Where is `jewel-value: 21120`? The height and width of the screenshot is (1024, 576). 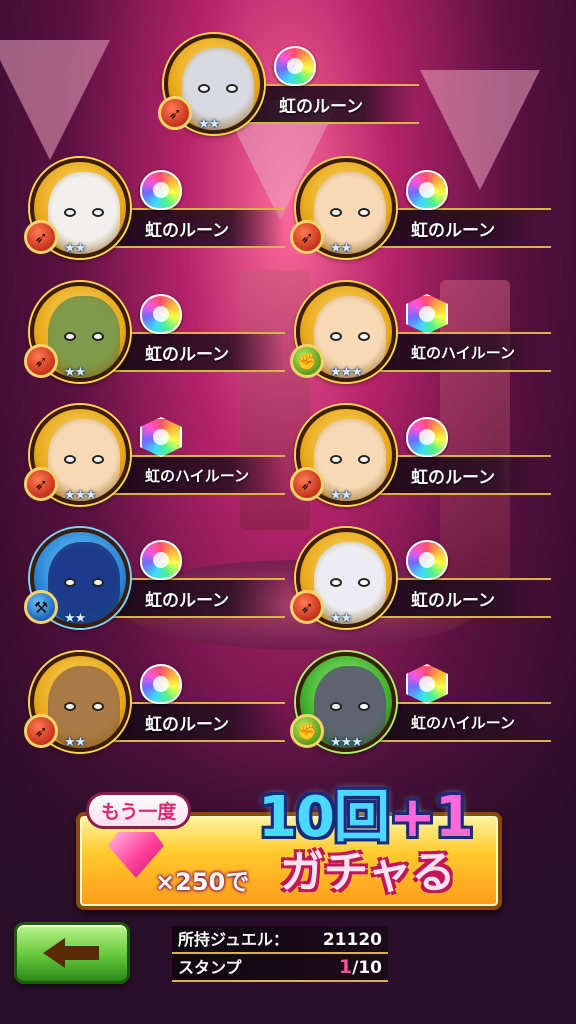
jewel-value: 21120 is located at coordinates (352, 940).